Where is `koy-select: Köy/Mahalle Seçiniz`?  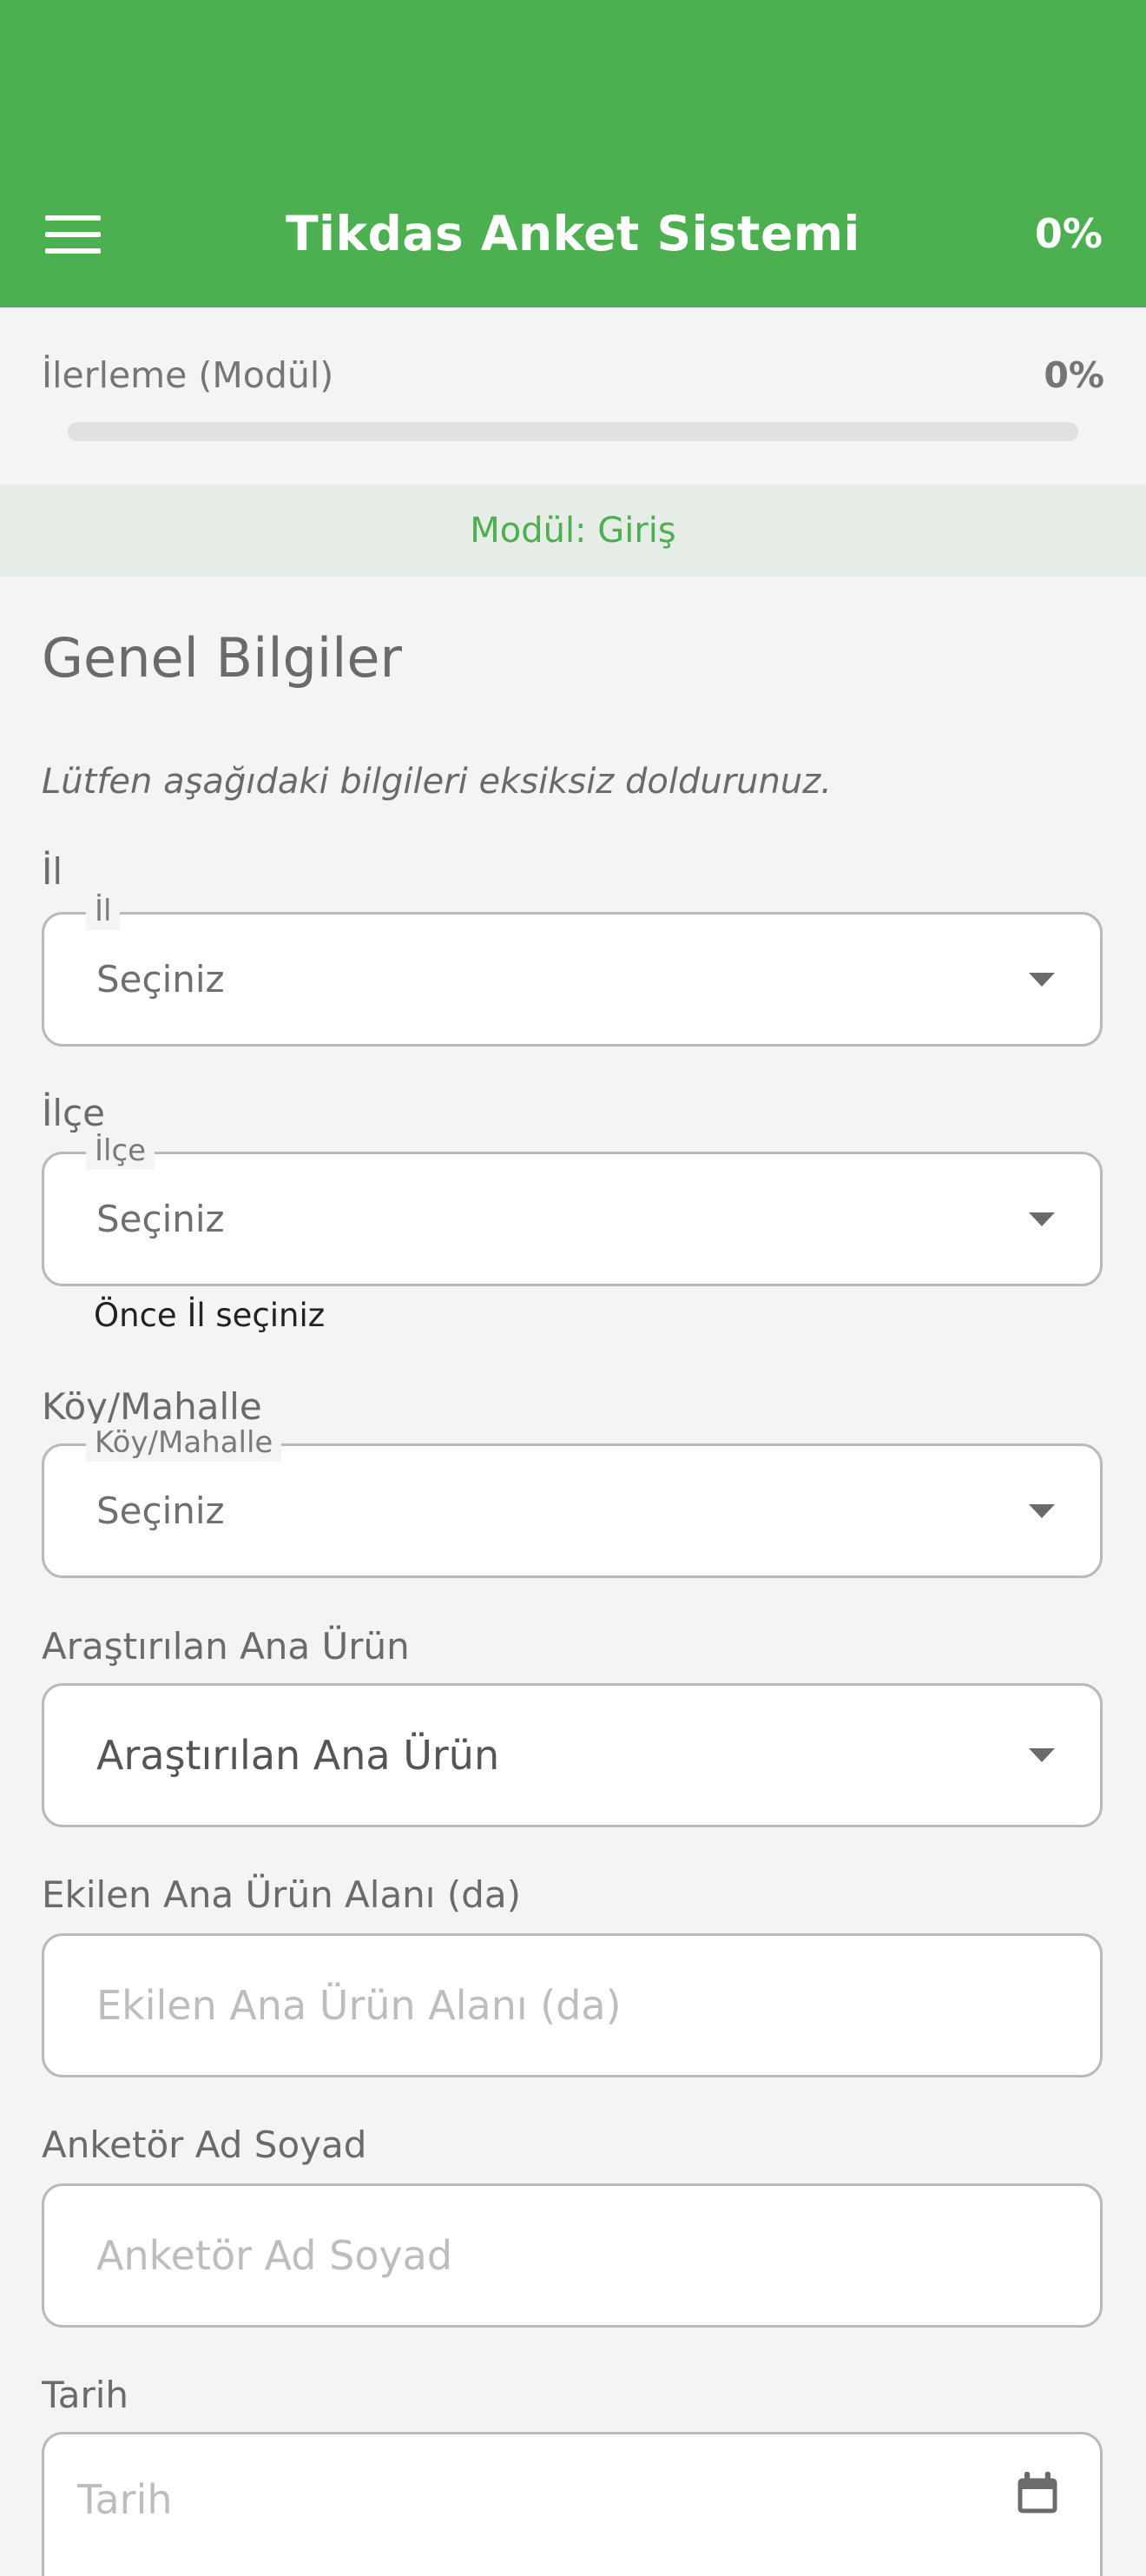 koy-select: Köy/Mahalle Seçiniz is located at coordinates (572, 1500).